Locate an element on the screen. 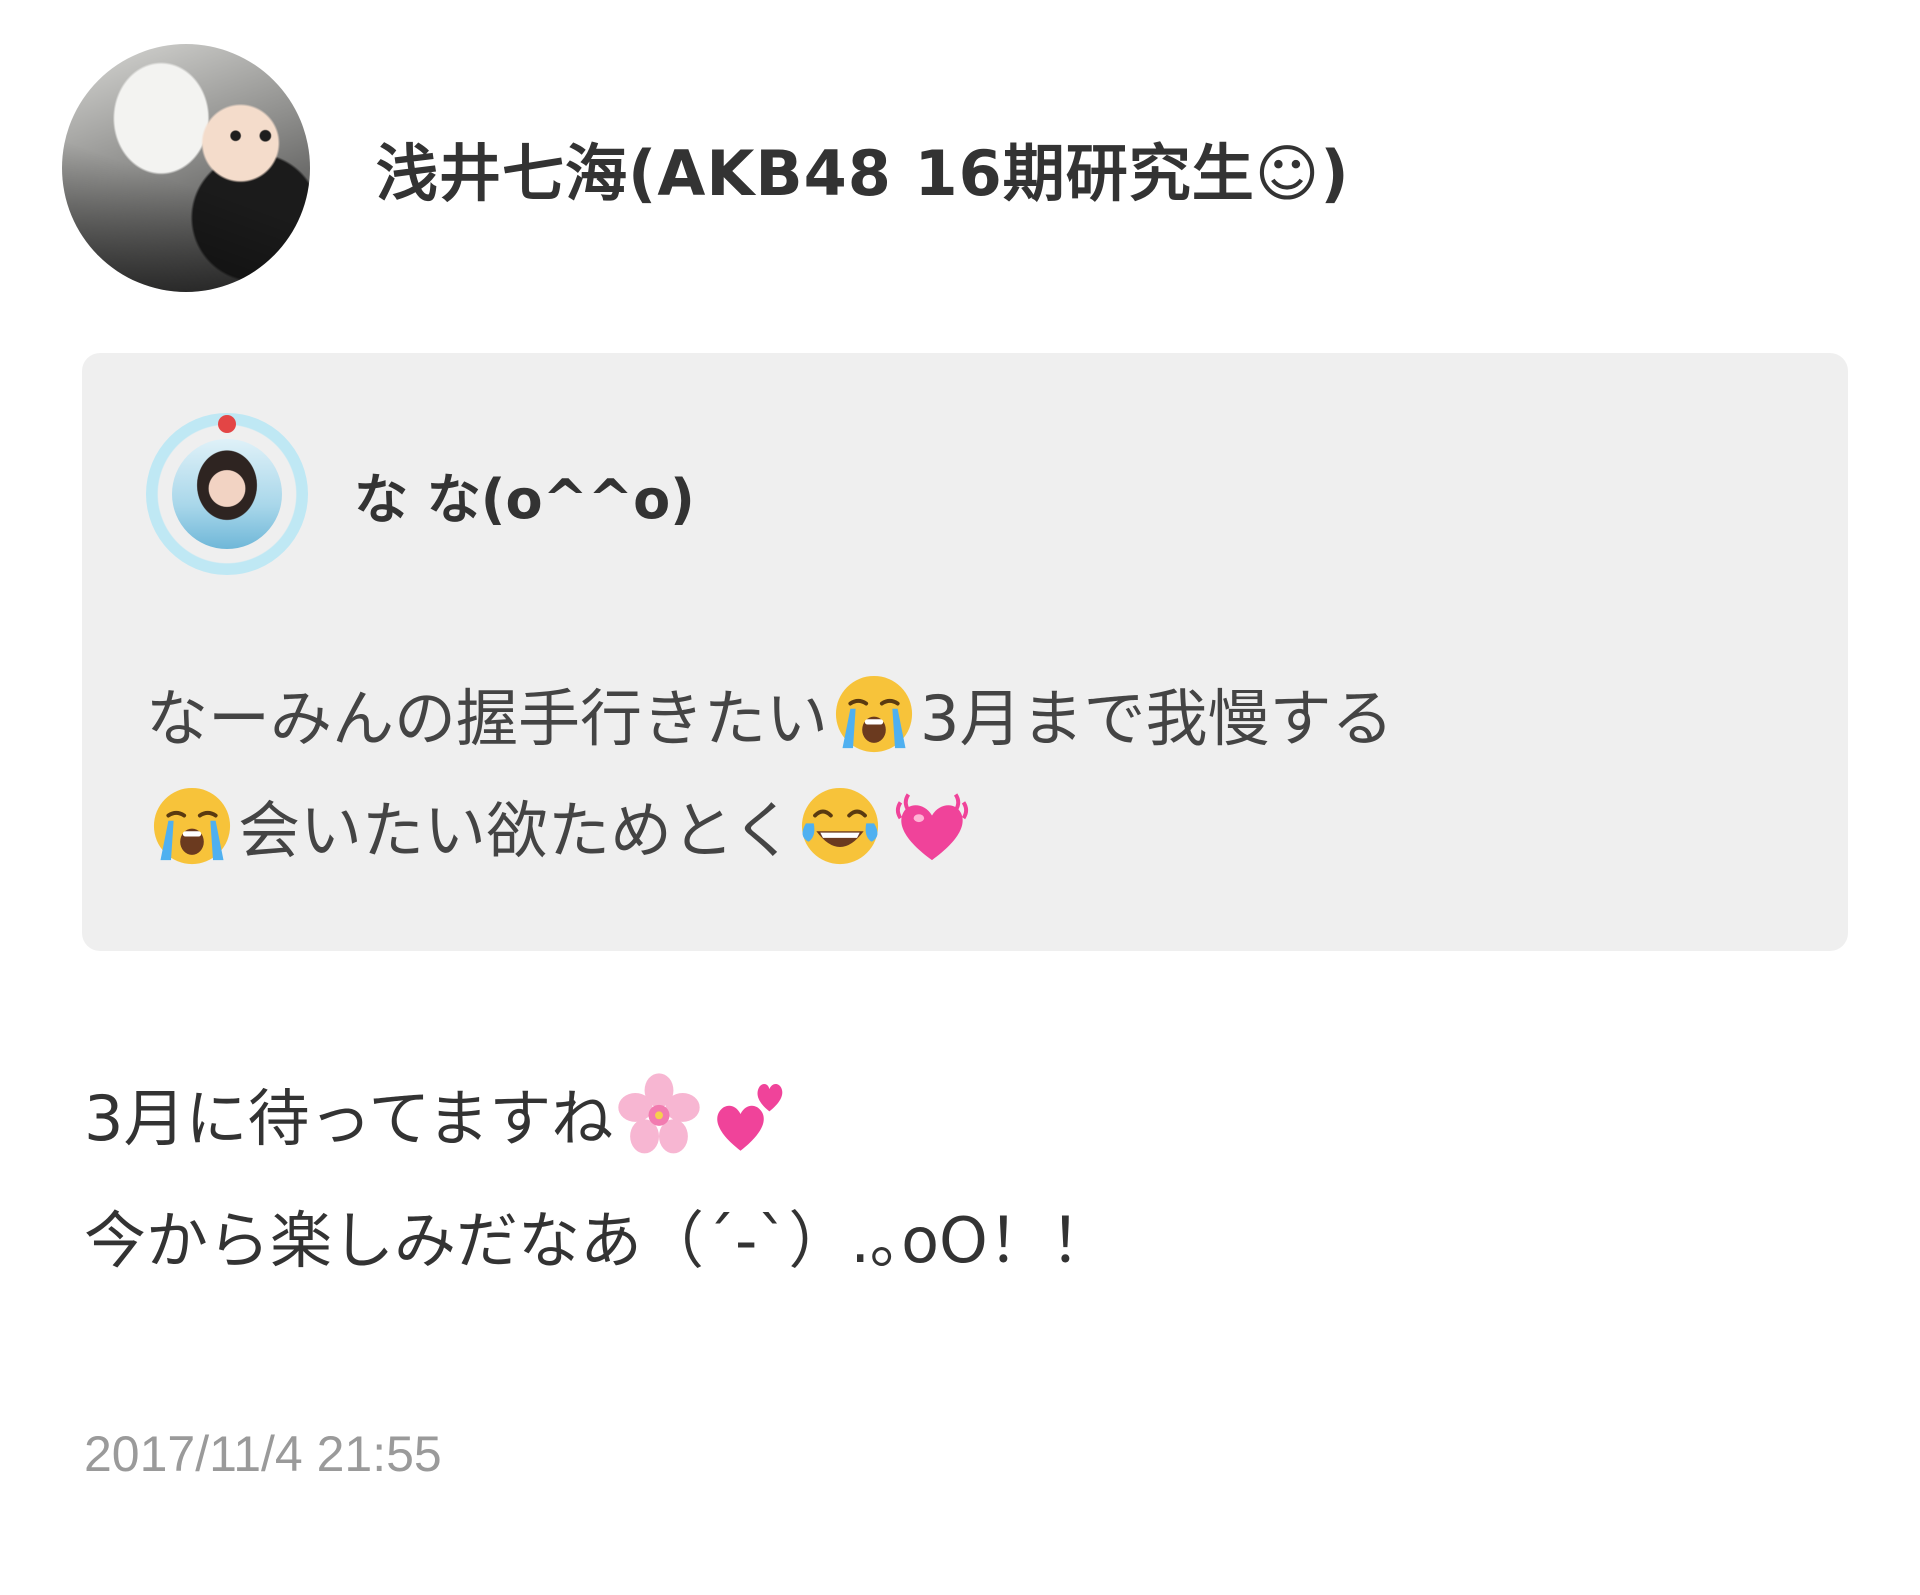  quoted-post-text: なーみんの握手行きたい 3月まで我慢する 会いたい欲ためとく is located at coordinates (966, 775).